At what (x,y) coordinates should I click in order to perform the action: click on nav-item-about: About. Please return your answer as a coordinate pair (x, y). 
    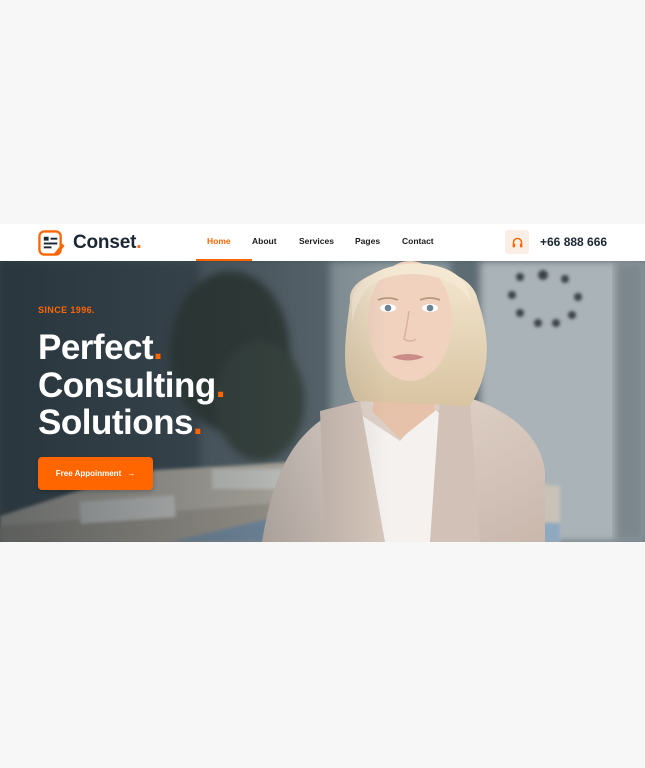
    Looking at the image, I should click on (275, 242).